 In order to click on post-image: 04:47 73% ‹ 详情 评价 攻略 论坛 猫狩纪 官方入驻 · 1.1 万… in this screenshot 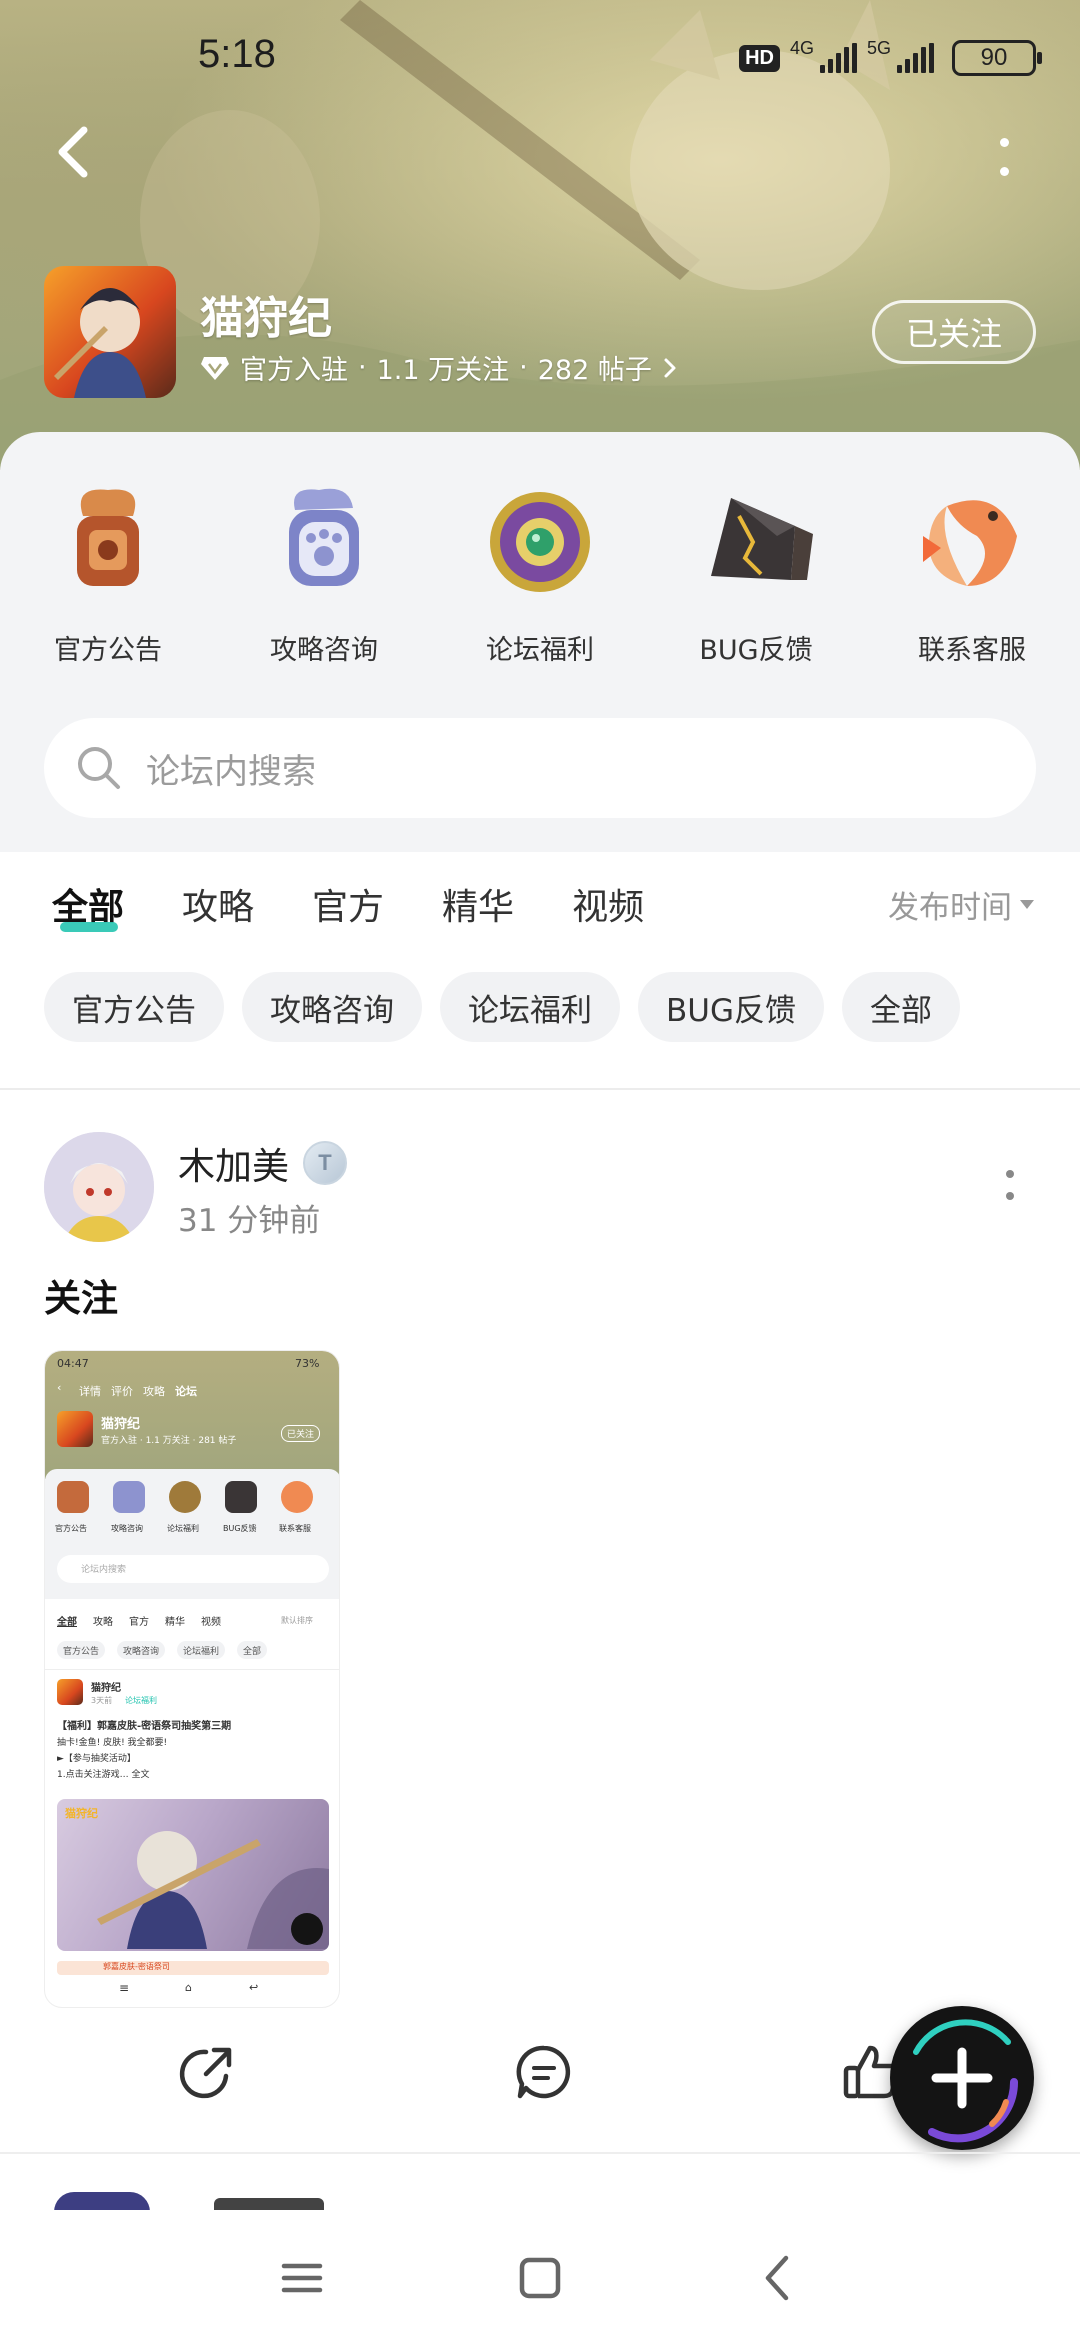, I will do `click(192, 1679)`.